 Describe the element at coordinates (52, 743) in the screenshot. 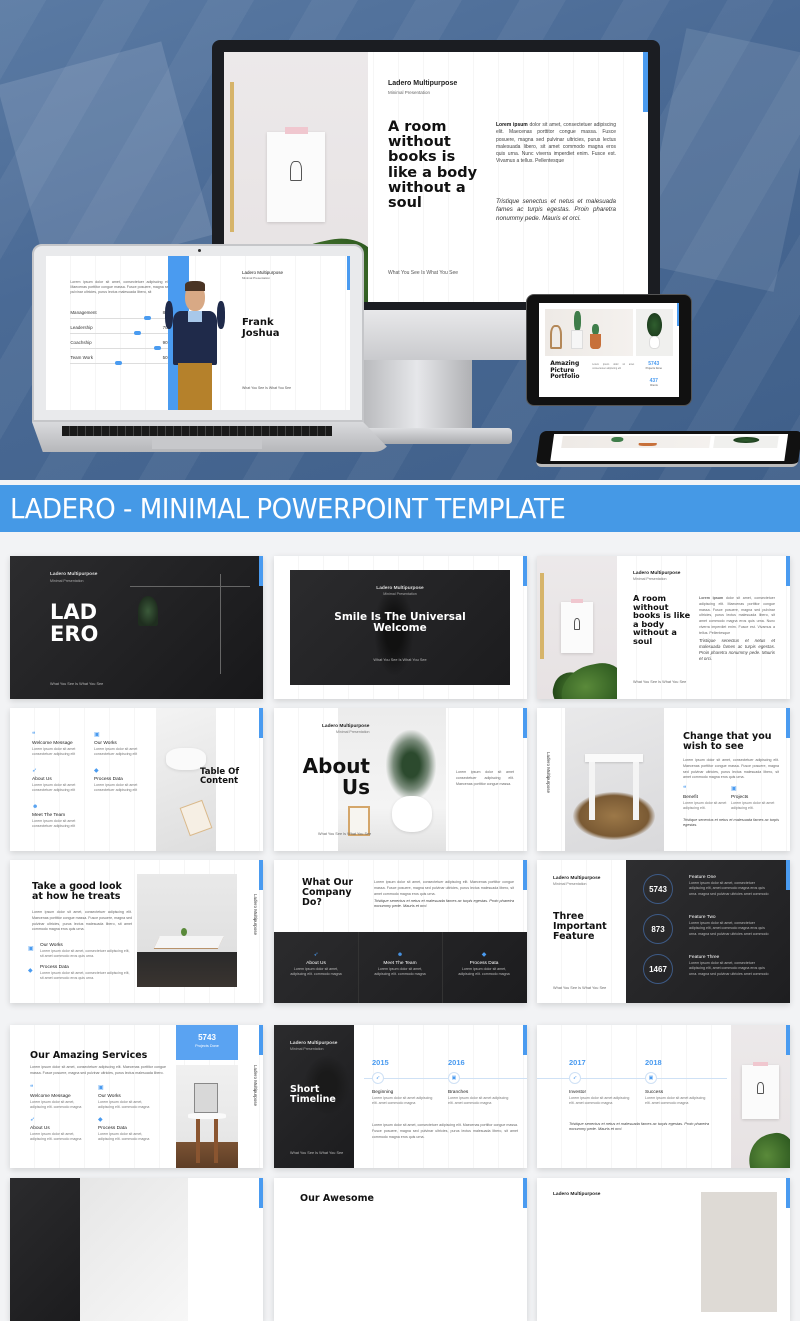

I see `item-name: Welcome Message` at that location.